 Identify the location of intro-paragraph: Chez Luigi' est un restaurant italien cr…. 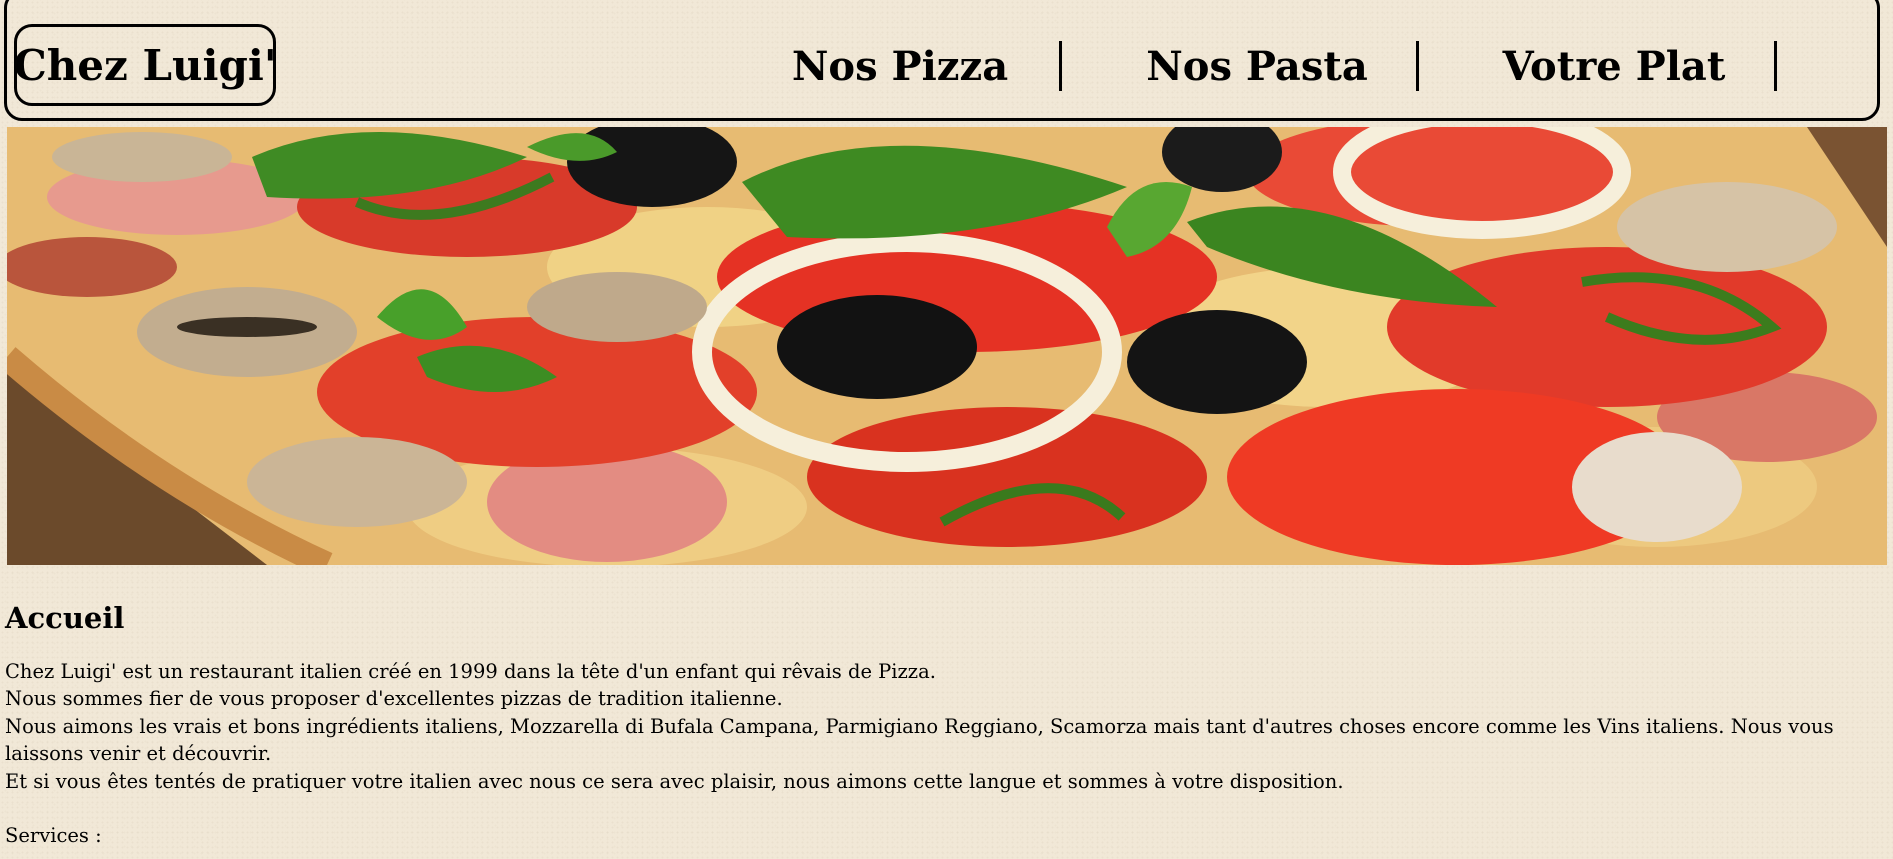
(470, 671).